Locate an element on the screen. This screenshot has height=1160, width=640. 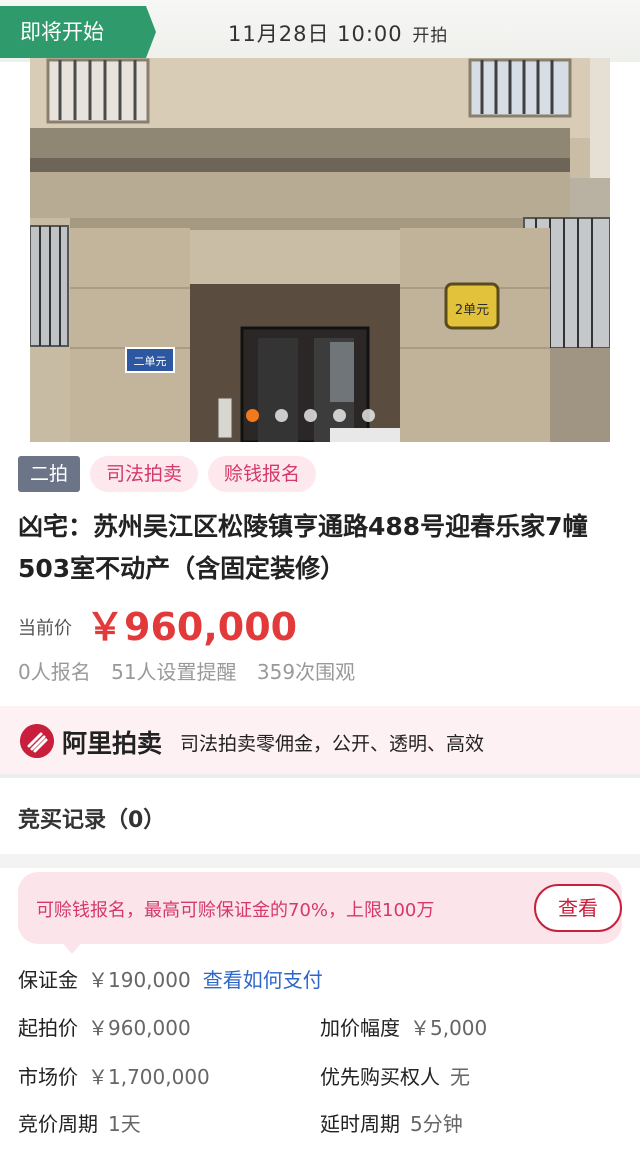
bid-records-section: 竞买记录（0） is located at coordinates (320, 816).